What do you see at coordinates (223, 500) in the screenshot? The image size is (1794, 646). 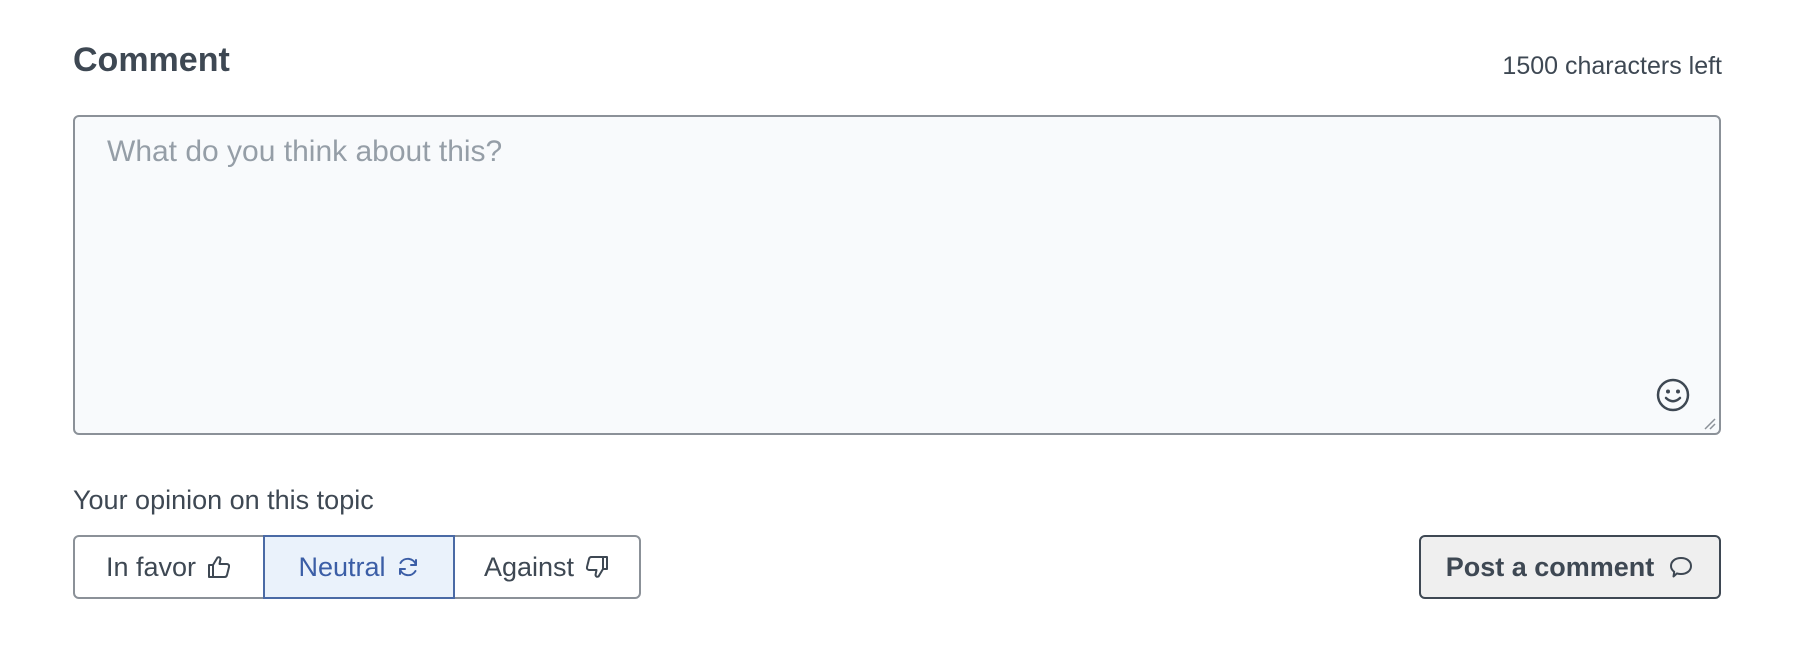 I see `opinion-label: Your opinion on this topic` at bounding box center [223, 500].